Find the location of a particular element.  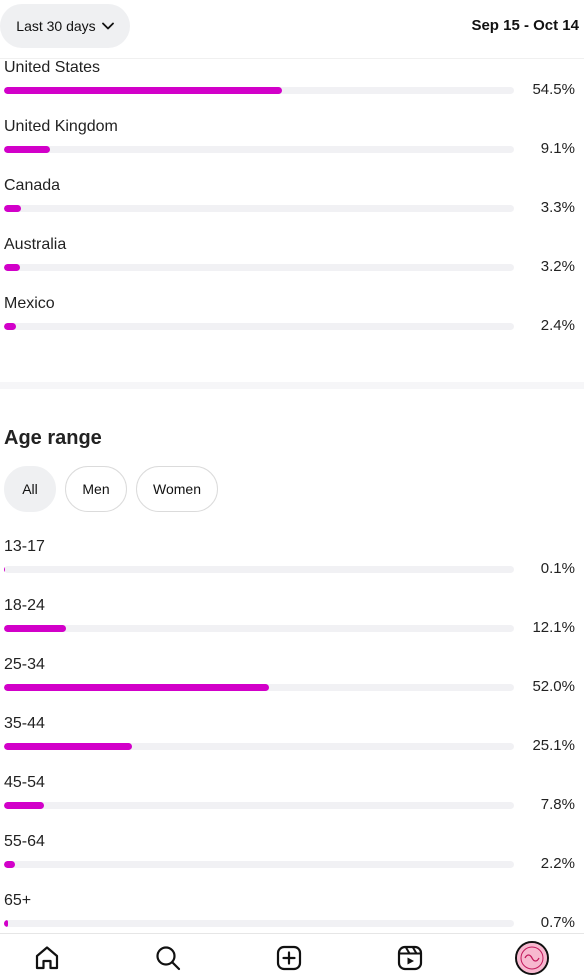

age-row: 25-34 52.0% is located at coordinates (292, 685).